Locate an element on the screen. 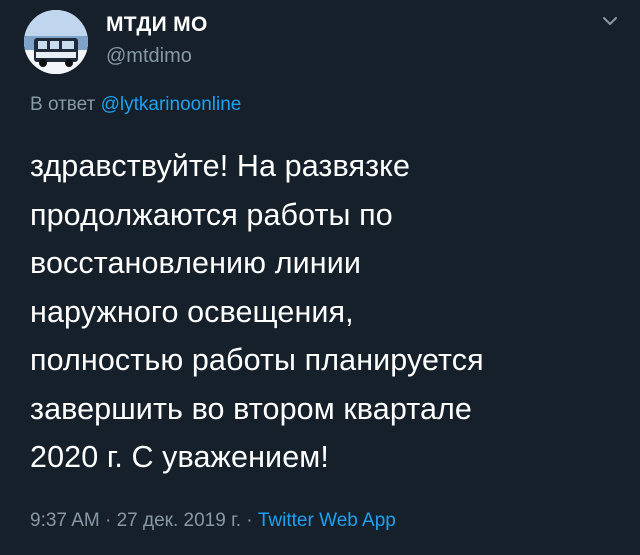 The height and width of the screenshot is (555, 640). reply-mention-link: @lytkarinoonline is located at coordinates (171, 104).